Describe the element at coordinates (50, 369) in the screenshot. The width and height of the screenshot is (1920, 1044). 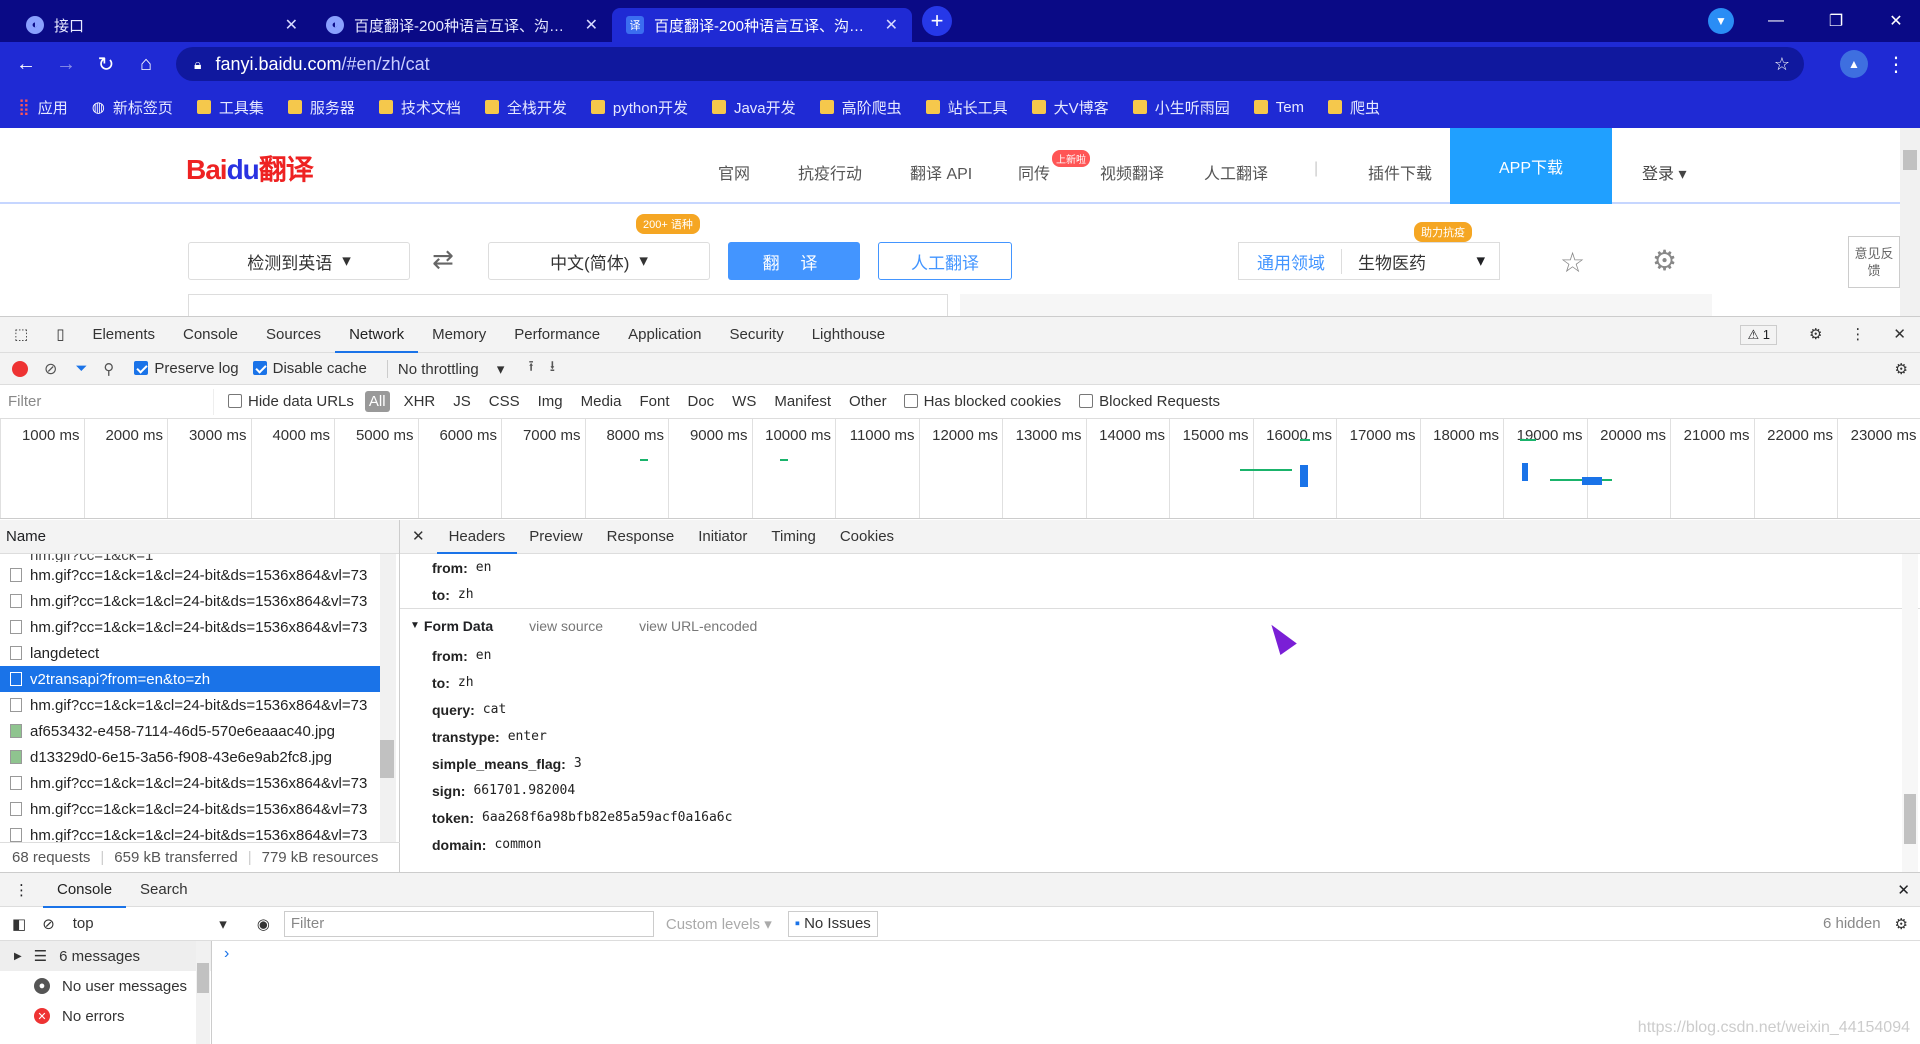
I see `clear-icon: ⊘` at that location.